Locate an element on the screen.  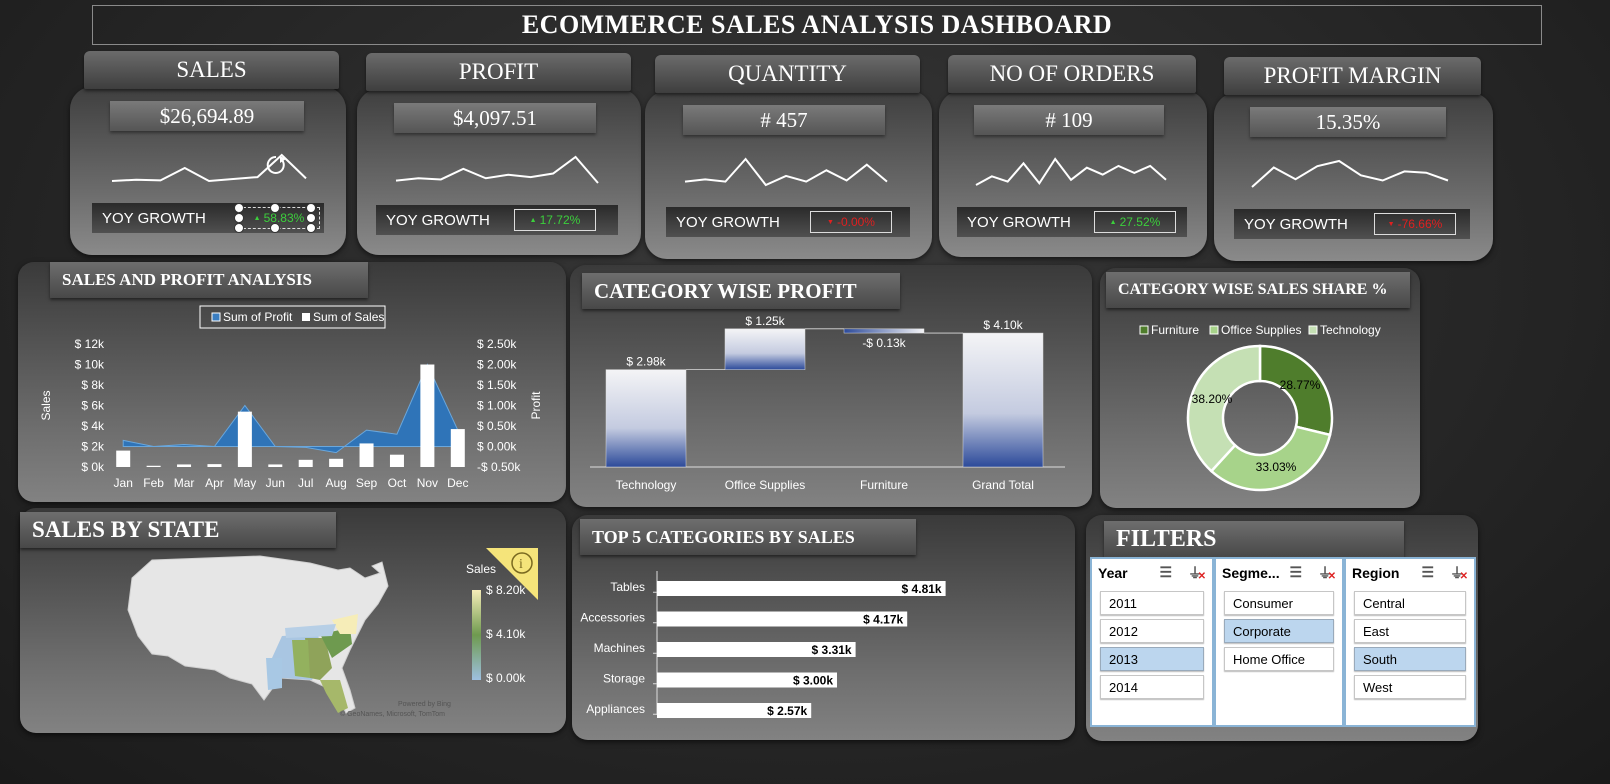
map-legend-scale is located at coordinates (476, 635).